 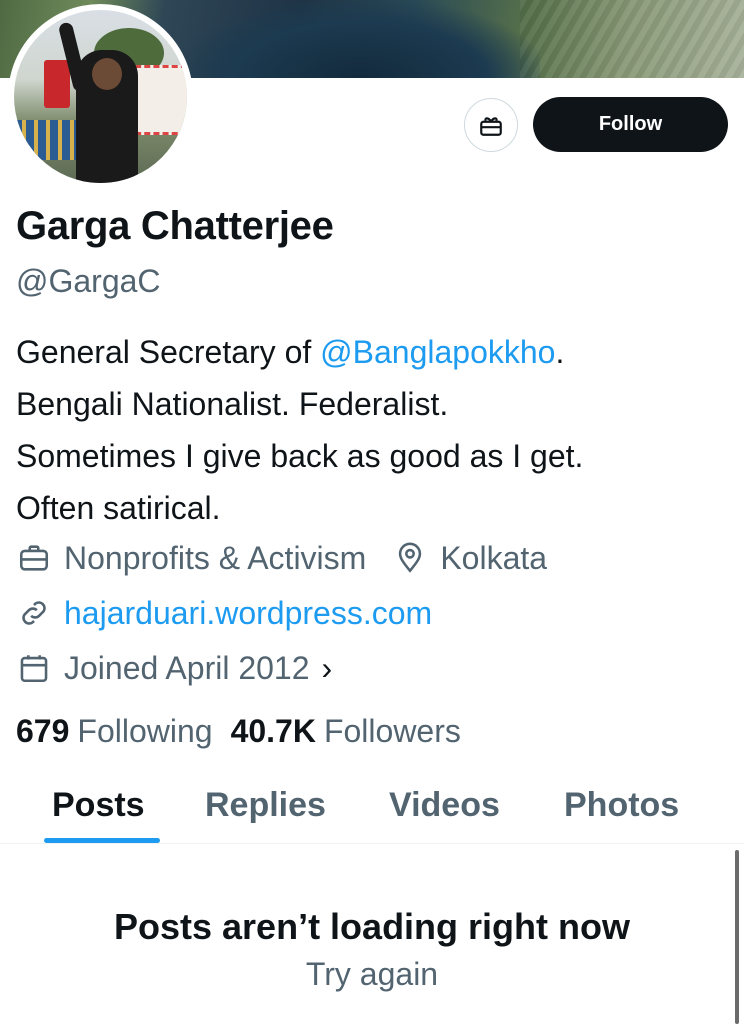 I want to click on gift-icon, so click(x=491, y=126).